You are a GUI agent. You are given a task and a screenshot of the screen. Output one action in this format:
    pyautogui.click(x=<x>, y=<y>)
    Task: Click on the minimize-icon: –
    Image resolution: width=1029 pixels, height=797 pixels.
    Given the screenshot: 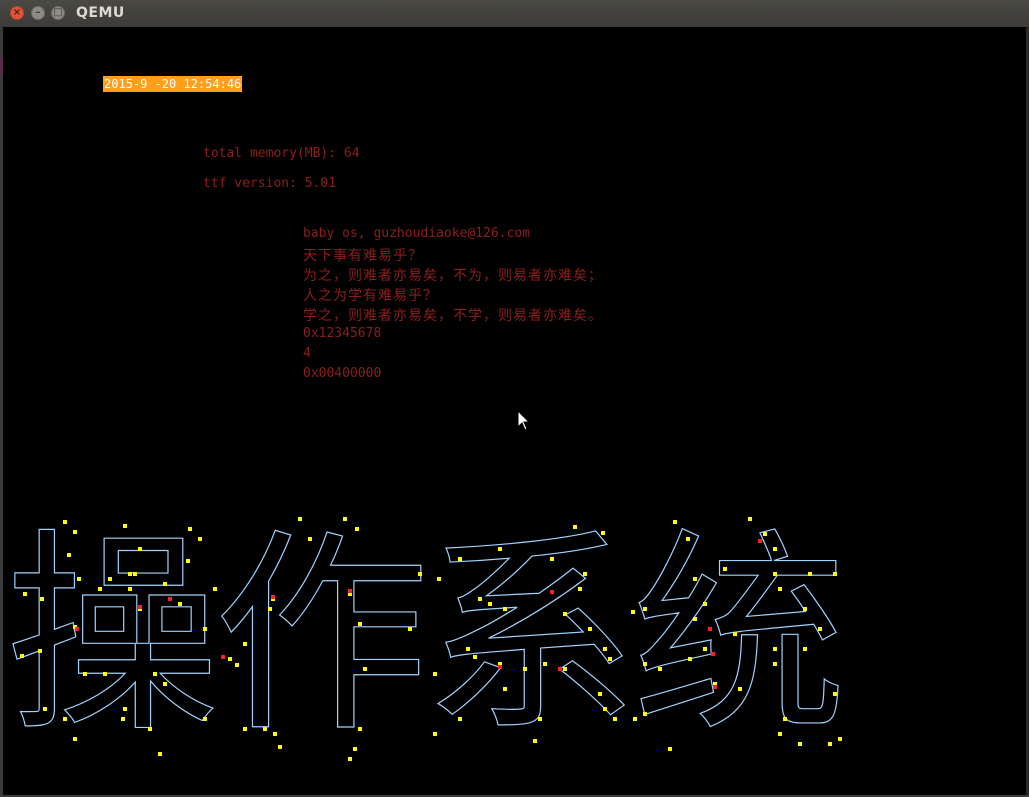 What is the action you would take?
    pyautogui.click(x=38, y=12)
    